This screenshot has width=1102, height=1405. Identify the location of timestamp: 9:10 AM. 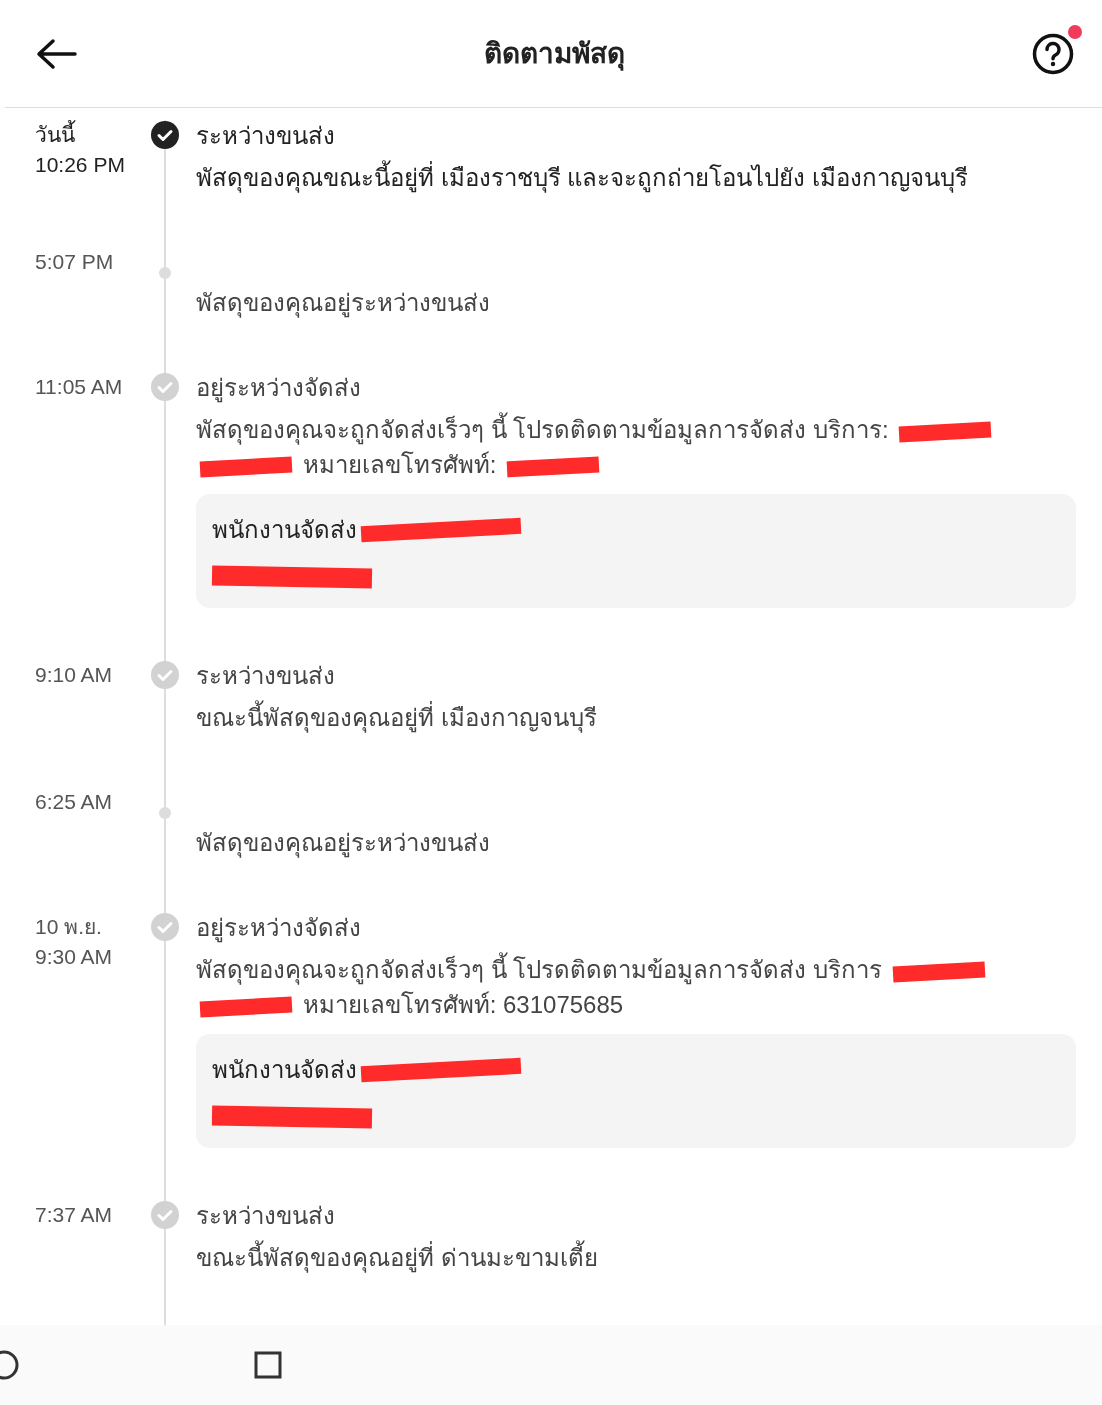
(74, 675).